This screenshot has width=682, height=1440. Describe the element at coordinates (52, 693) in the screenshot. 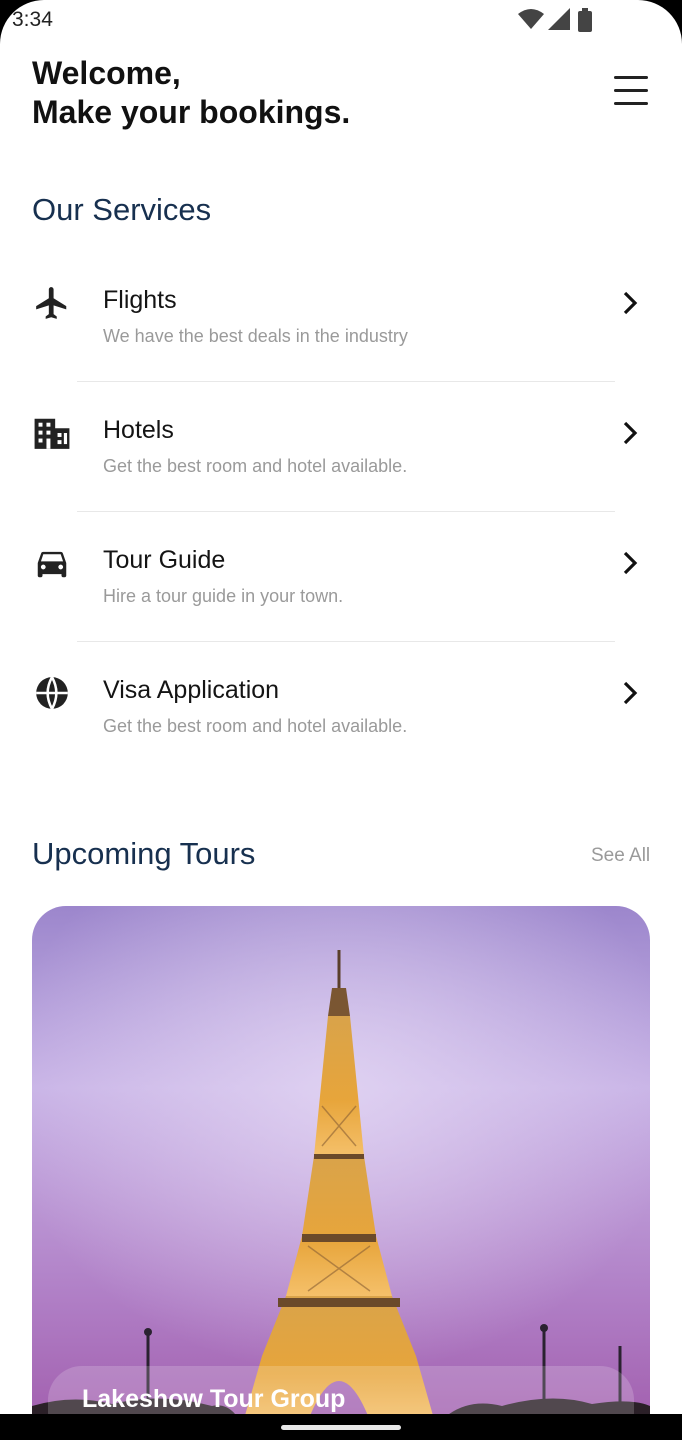

I see `globe-icon` at that location.